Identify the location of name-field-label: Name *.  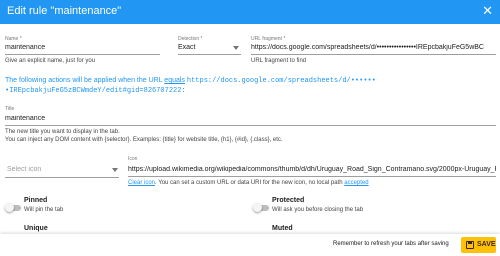
(13, 39).